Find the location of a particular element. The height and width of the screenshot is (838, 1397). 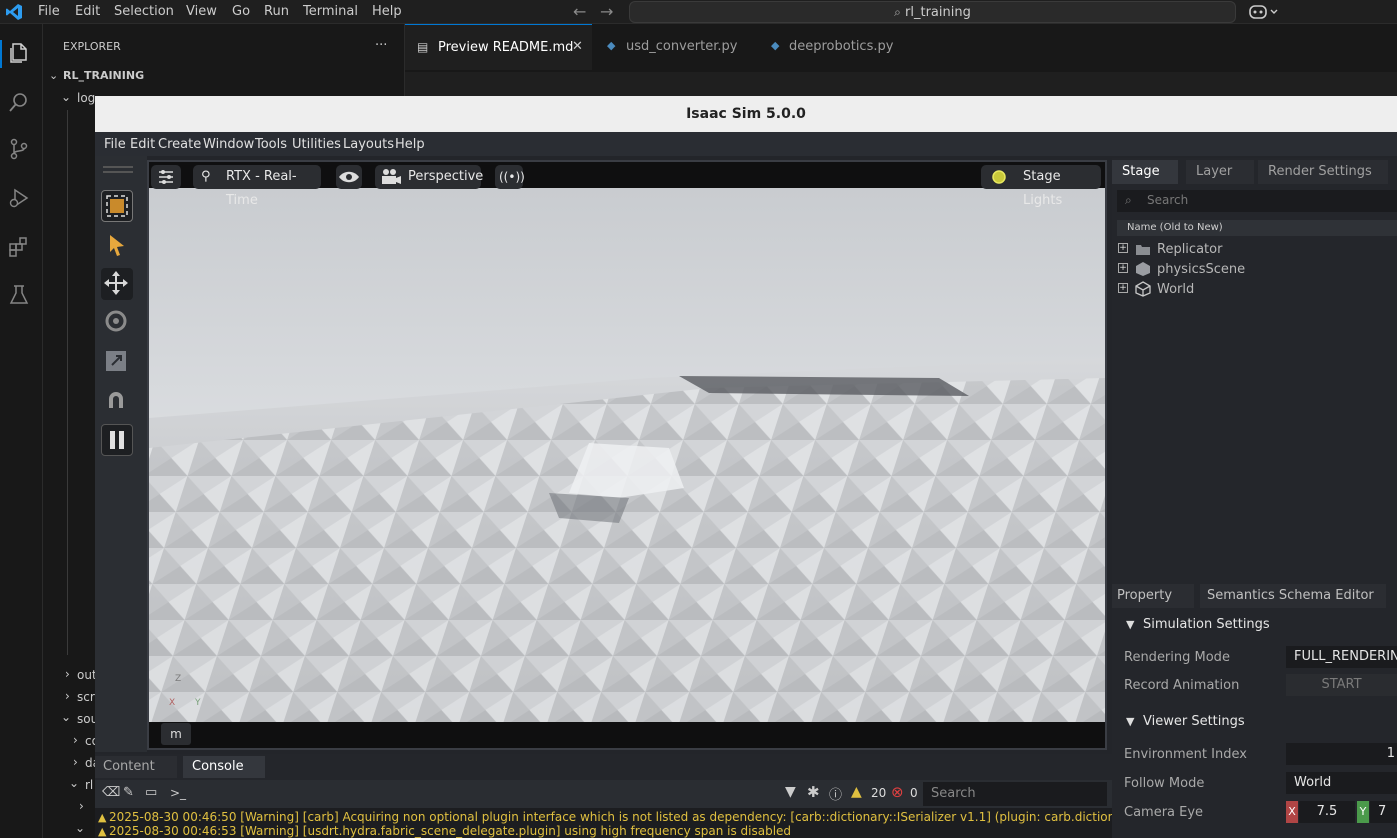

back-arrow-icon: ← is located at coordinates (579, 11).